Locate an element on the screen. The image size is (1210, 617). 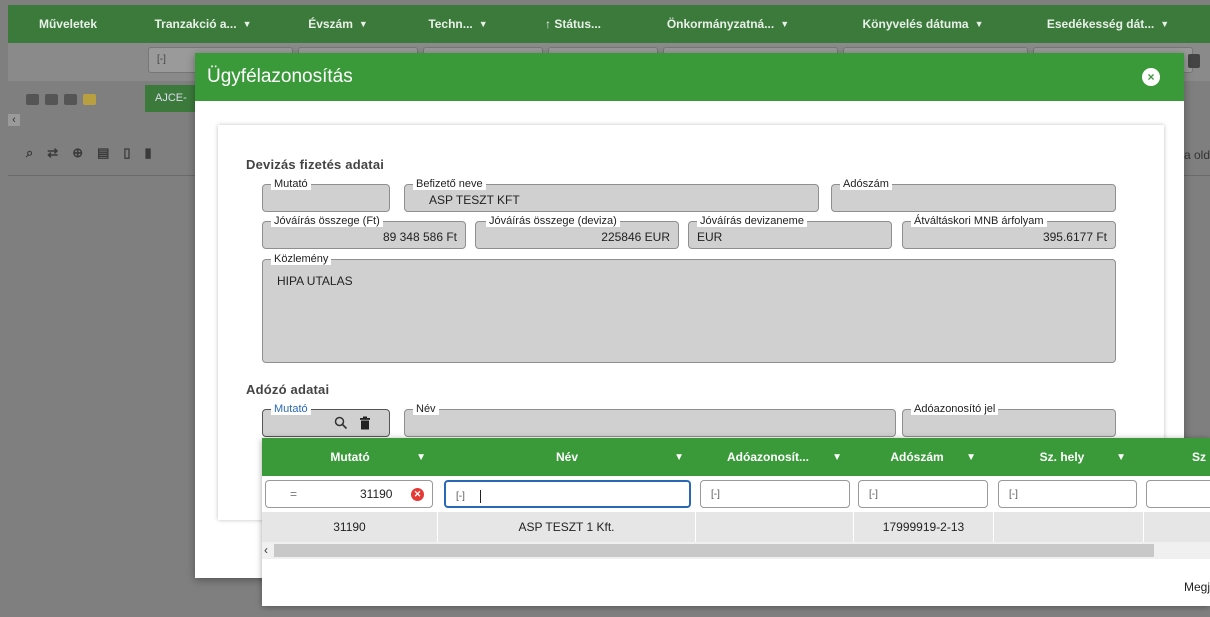
grid-column-nev: Név ▼ is located at coordinates (567, 457).